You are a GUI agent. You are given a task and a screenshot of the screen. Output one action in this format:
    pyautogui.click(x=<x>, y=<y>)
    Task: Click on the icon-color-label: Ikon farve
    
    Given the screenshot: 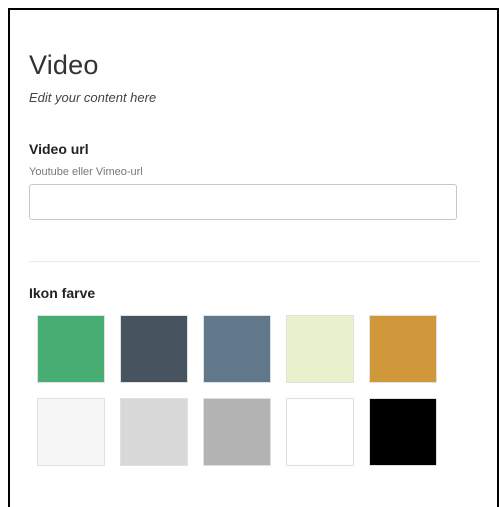 What is the action you would take?
    pyautogui.click(x=62, y=293)
    